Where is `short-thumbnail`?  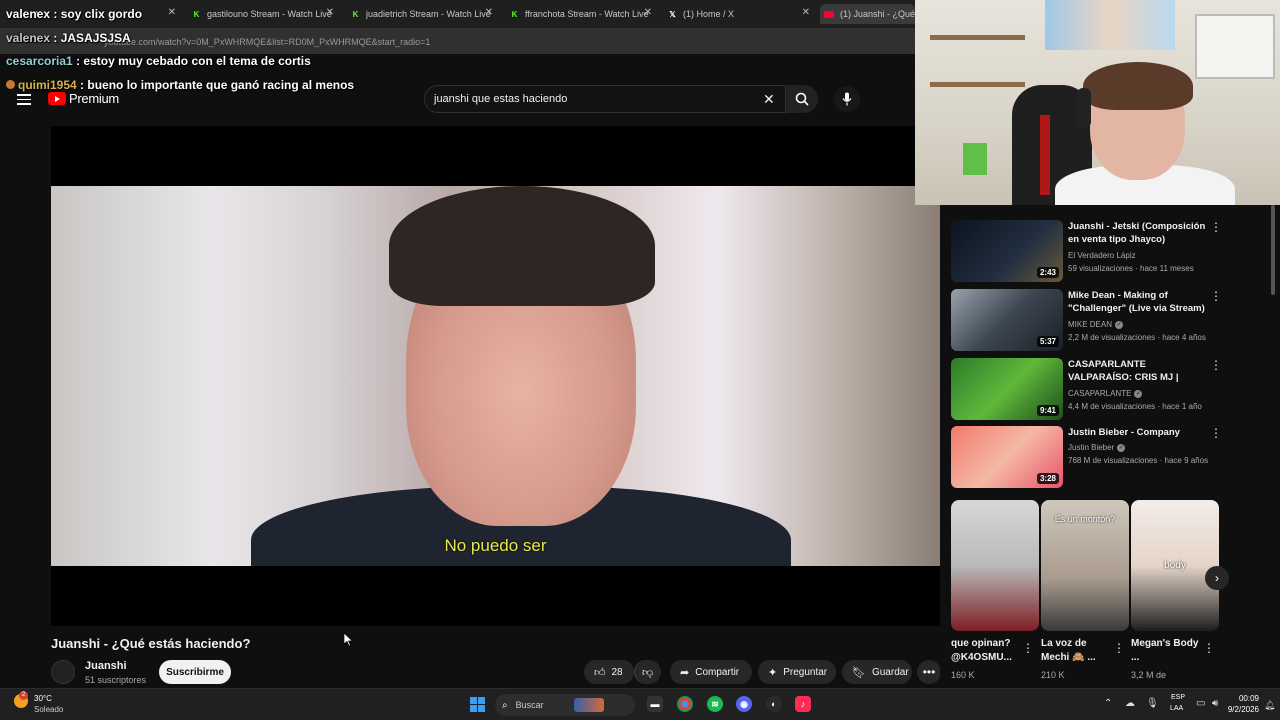 short-thumbnail is located at coordinates (995, 565).